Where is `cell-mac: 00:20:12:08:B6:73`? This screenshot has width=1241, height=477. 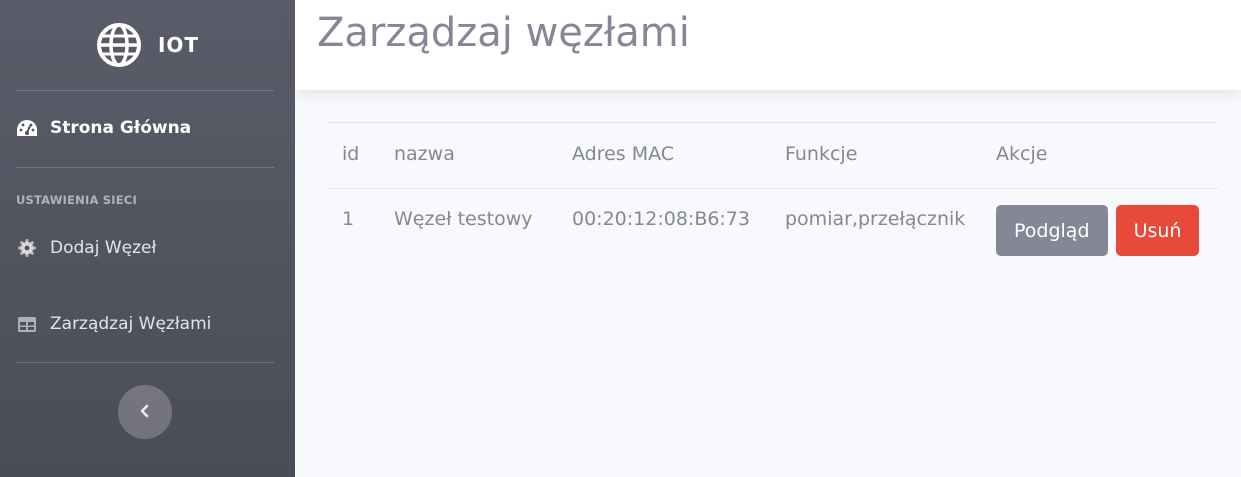
cell-mac: 00:20:12:08:B6:73 is located at coordinates (661, 219).